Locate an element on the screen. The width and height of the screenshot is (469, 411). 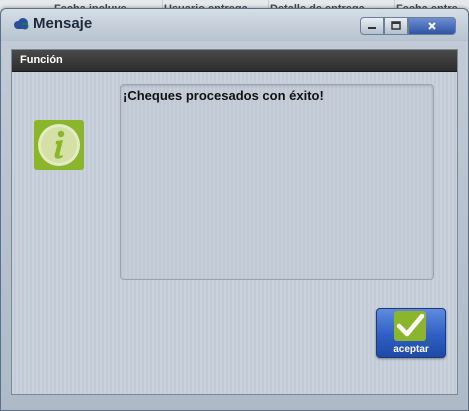
window-controls is located at coordinates (408, 27).